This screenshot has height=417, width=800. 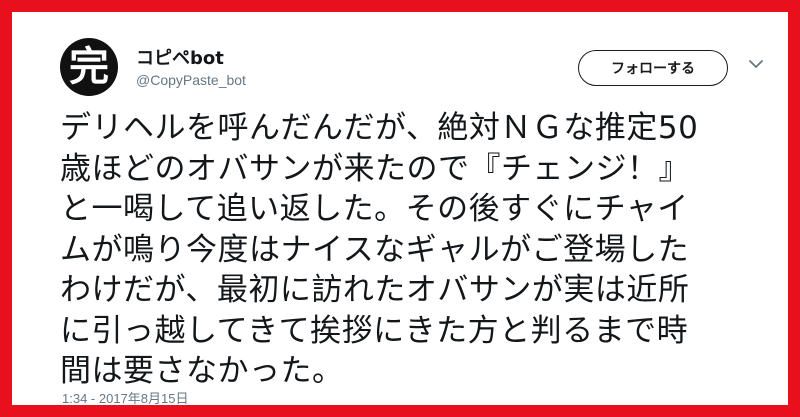 What do you see at coordinates (202, 371) in the screenshot?
I see `tweet-text-line: 間は要さなかった。` at bounding box center [202, 371].